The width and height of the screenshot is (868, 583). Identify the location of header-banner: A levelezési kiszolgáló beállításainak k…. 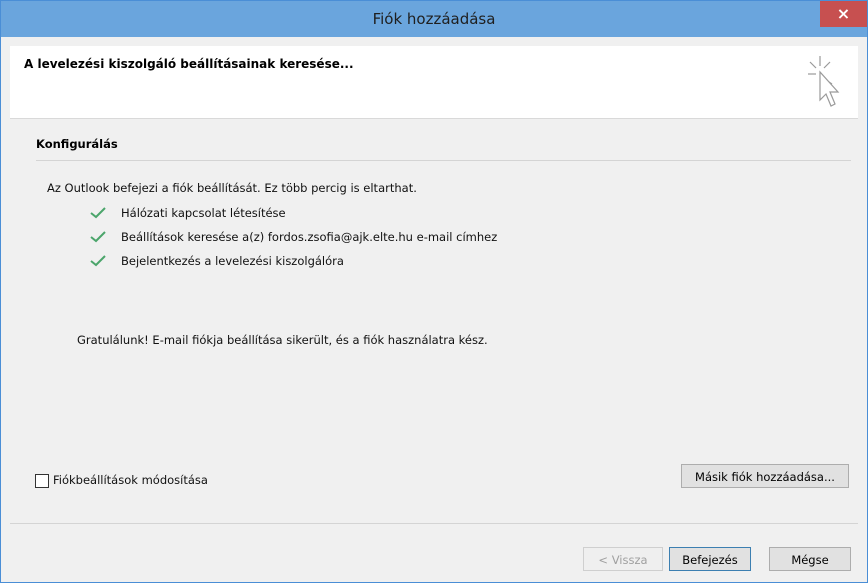
(434, 82).